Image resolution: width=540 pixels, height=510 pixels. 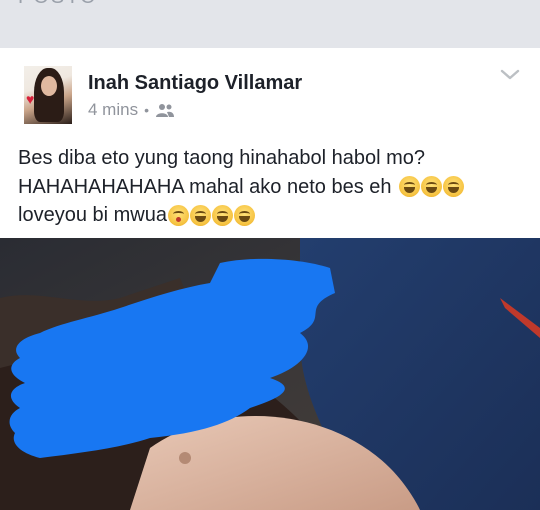 What do you see at coordinates (178, 215) in the screenshot?
I see `kissing-emoji` at bounding box center [178, 215].